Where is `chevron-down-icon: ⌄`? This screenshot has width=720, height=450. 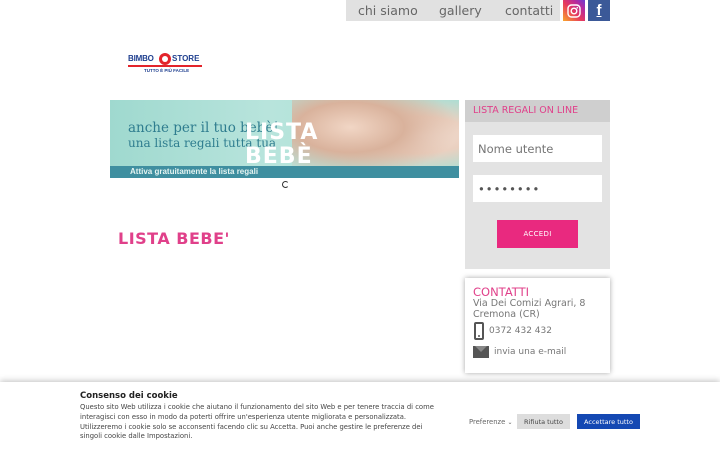 chevron-down-icon: ⌄ is located at coordinates (510, 422).